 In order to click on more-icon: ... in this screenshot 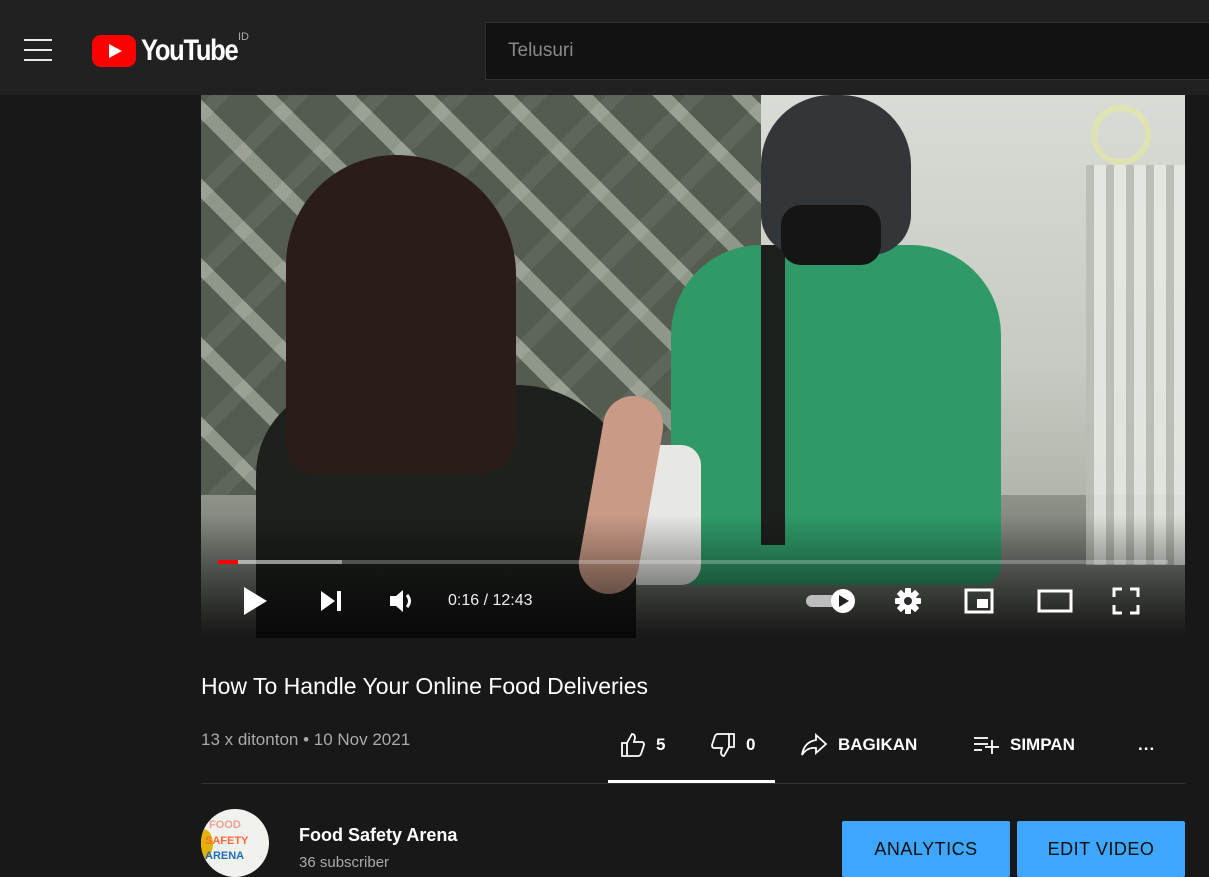, I will do `click(1147, 744)`.